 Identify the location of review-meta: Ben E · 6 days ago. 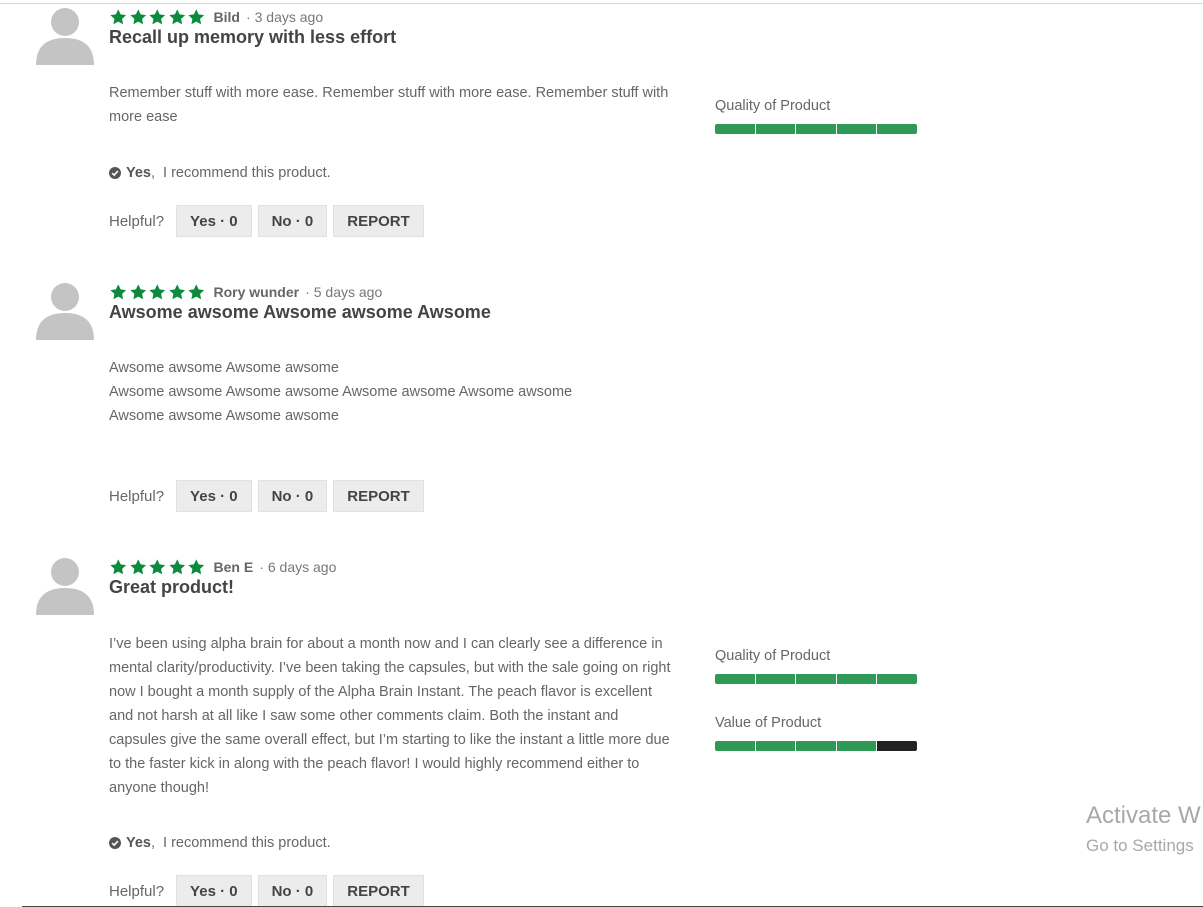
(222, 567).